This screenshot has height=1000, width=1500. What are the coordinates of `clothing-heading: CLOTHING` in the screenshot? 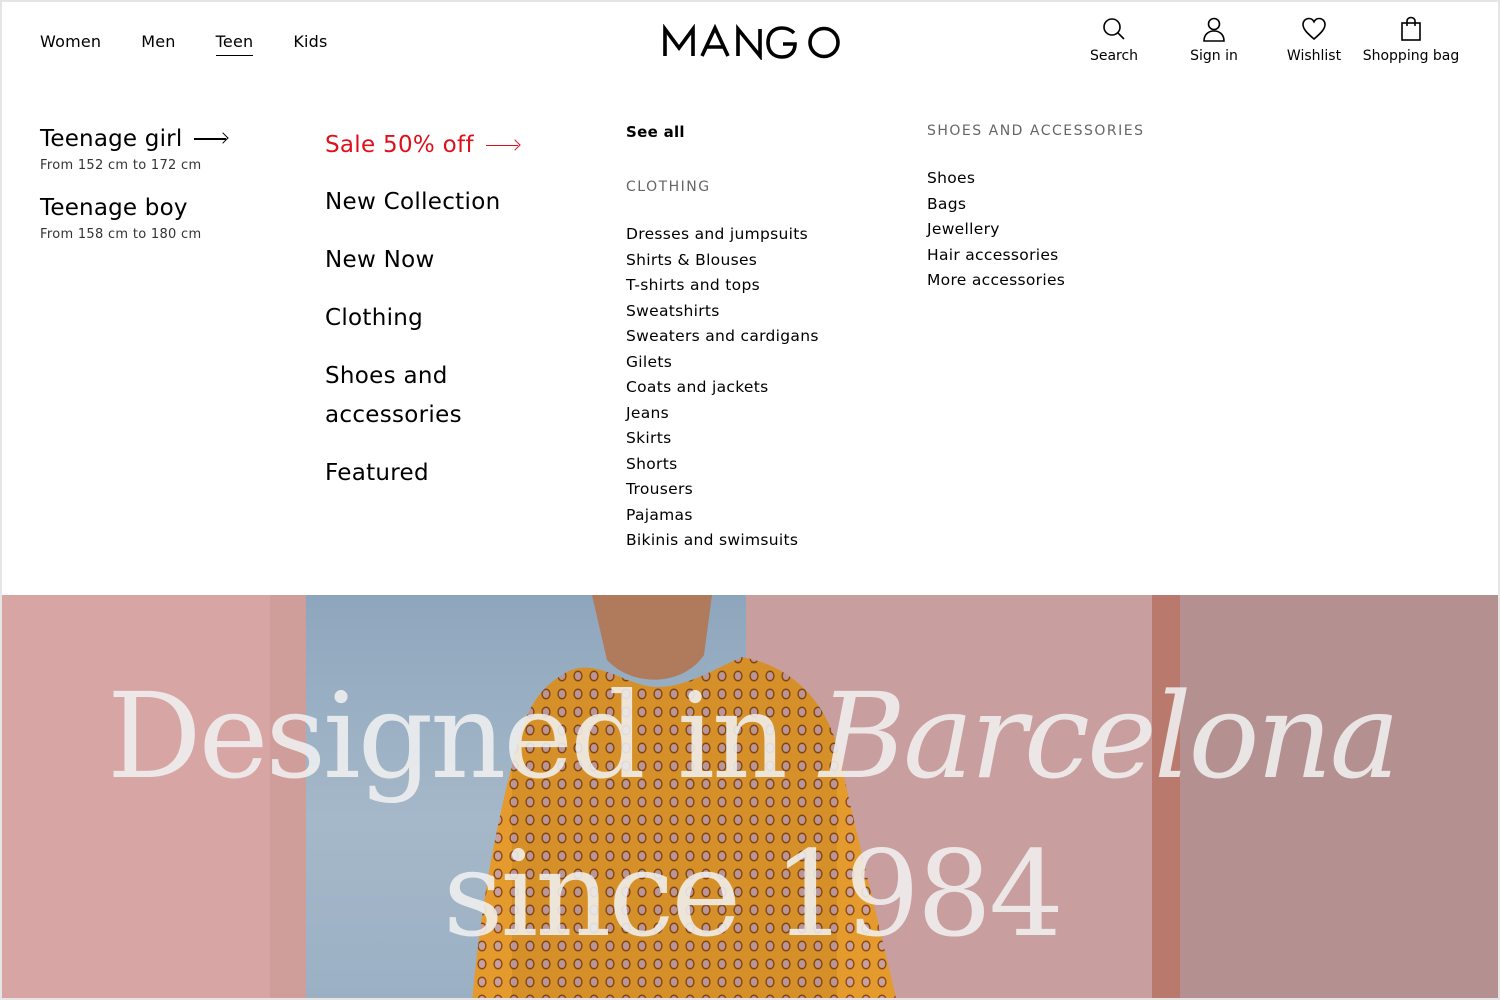 It's located at (668, 187).